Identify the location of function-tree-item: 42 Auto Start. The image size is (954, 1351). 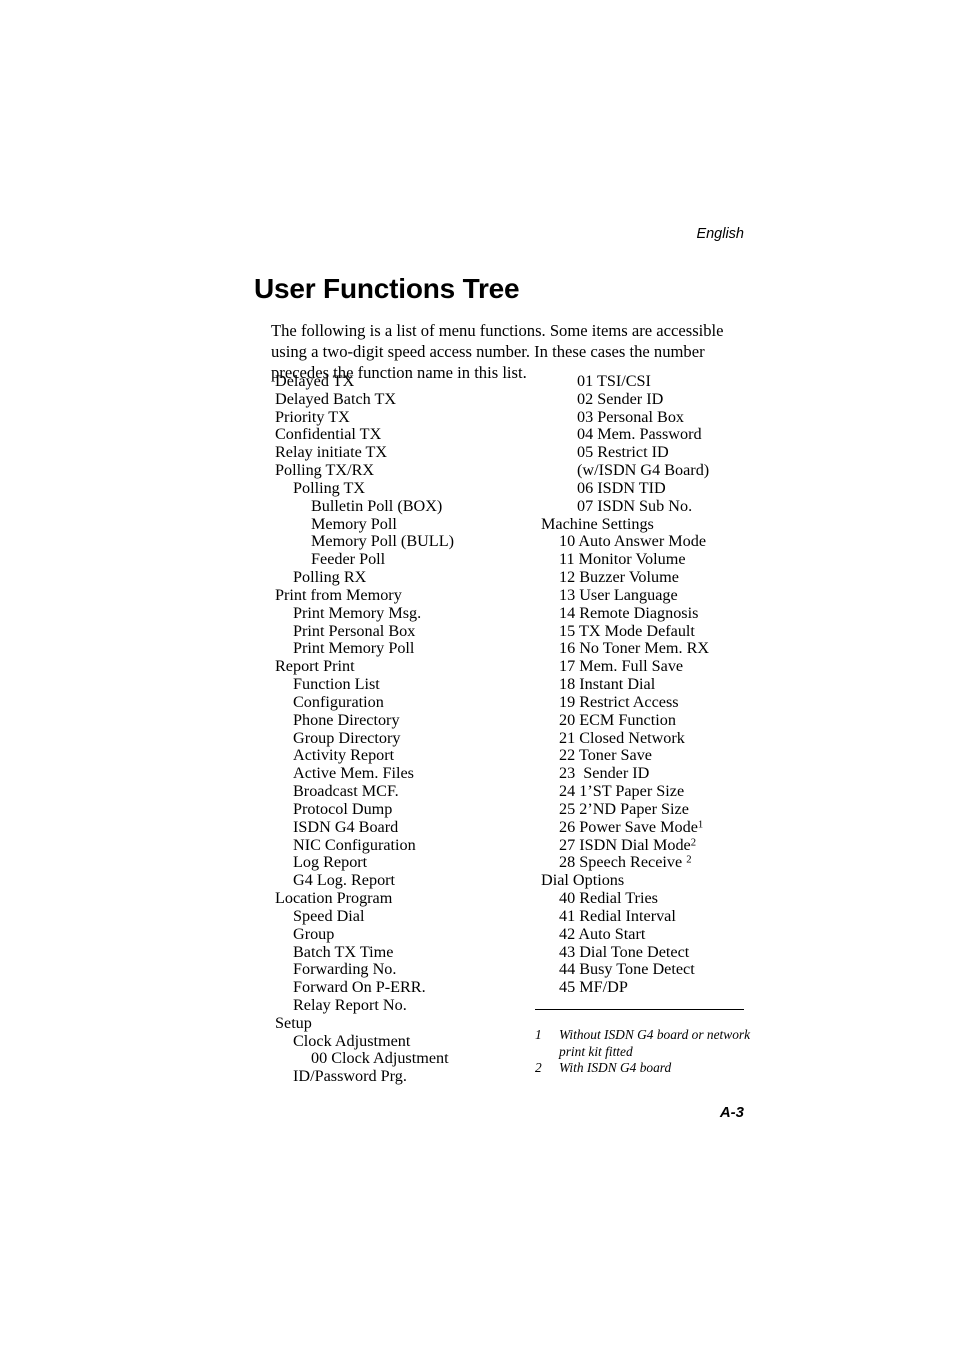
(666, 934).